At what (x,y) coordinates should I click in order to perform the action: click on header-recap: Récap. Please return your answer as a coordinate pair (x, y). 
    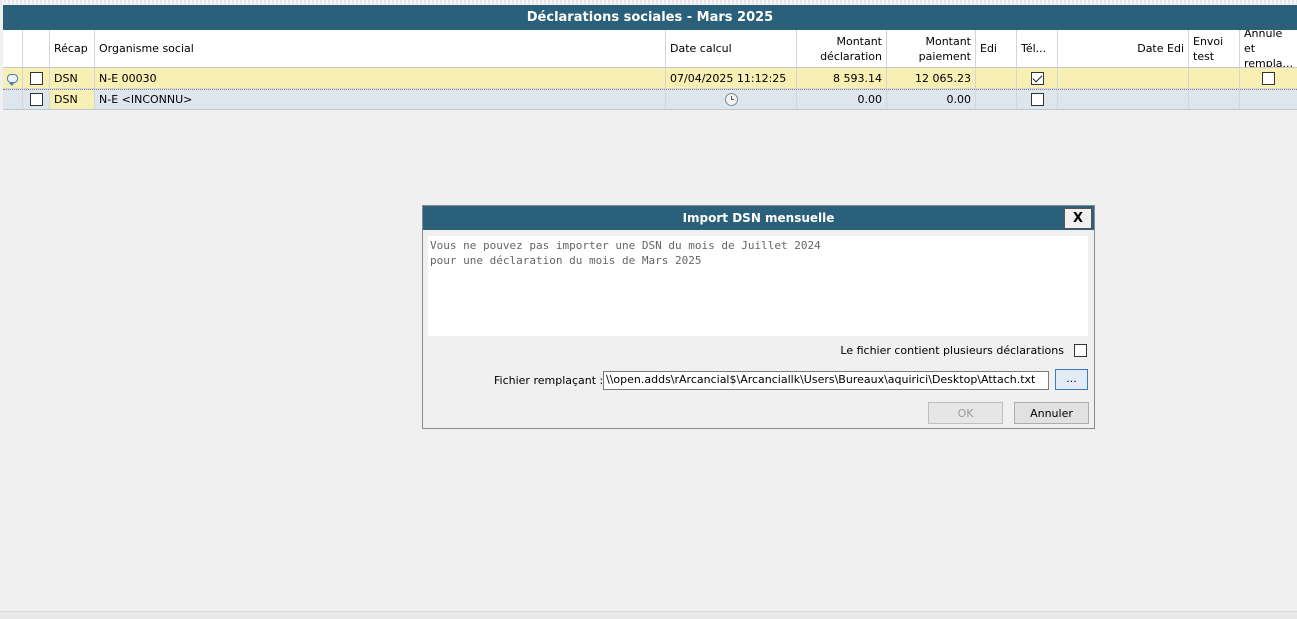
    Looking at the image, I should click on (72, 48).